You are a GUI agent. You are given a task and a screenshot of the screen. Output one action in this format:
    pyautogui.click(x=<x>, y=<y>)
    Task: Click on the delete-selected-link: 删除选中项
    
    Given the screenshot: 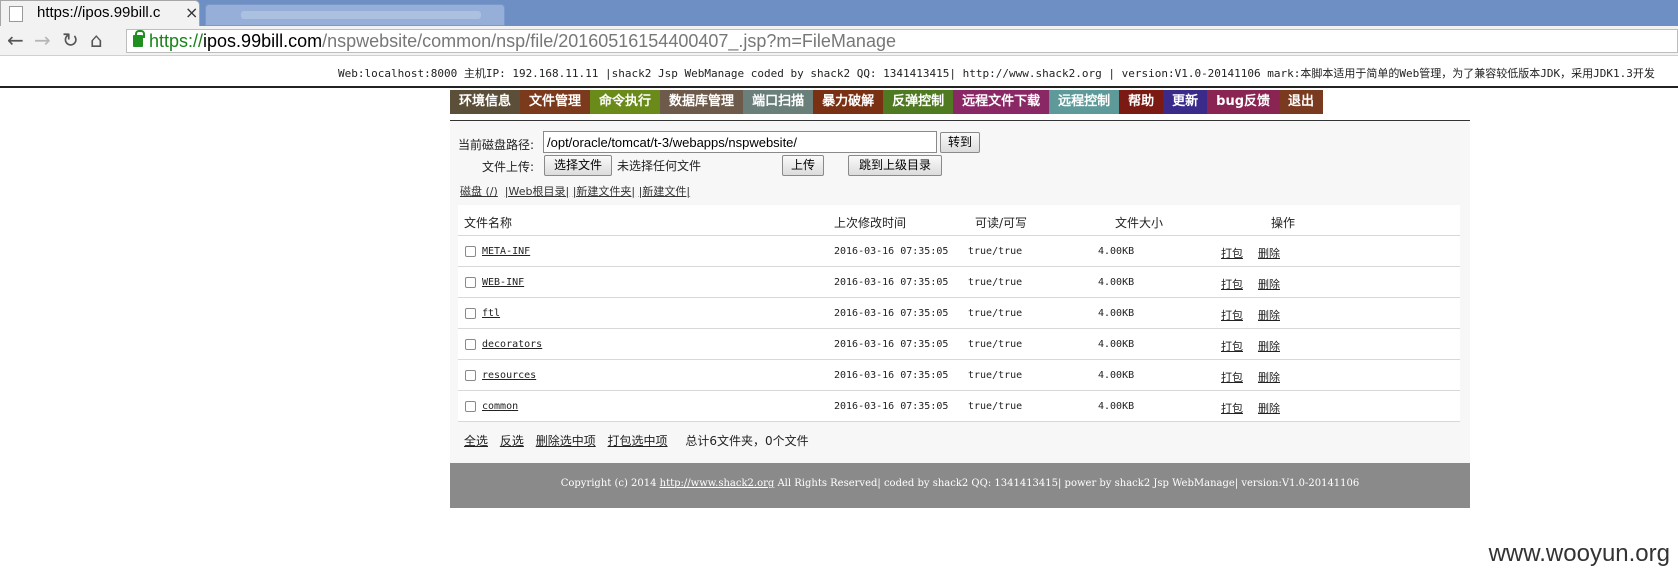 What is the action you would take?
    pyautogui.click(x=566, y=441)
    